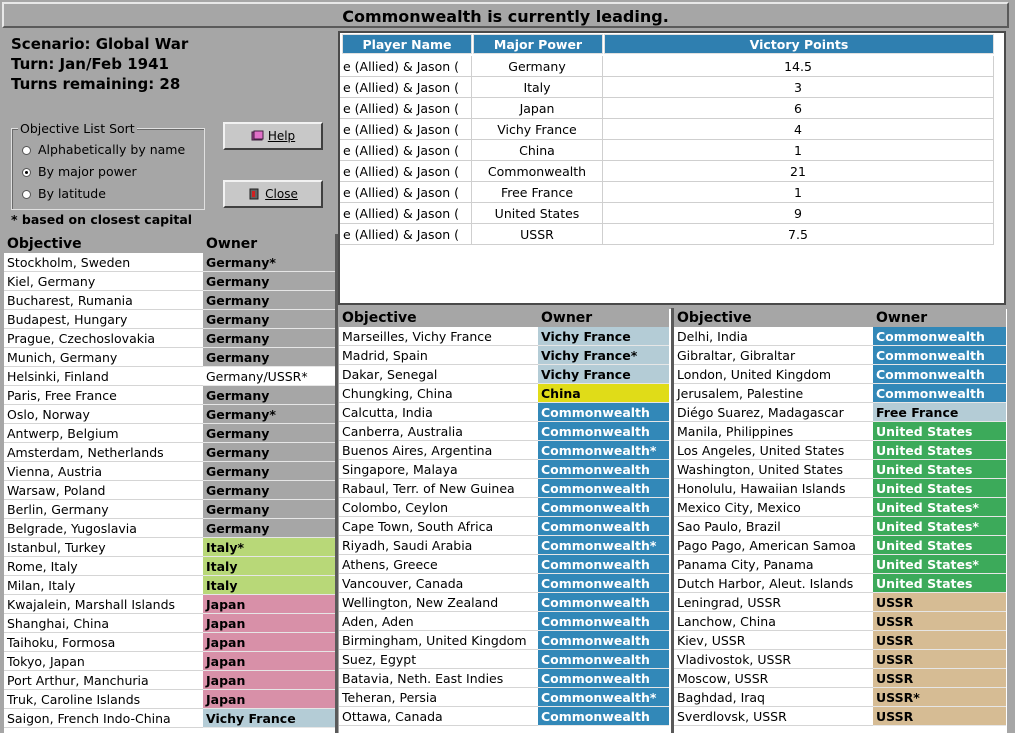  I want to click on objective-row: Jerusalem, Palestine Commonwealth, so click(840, 393).